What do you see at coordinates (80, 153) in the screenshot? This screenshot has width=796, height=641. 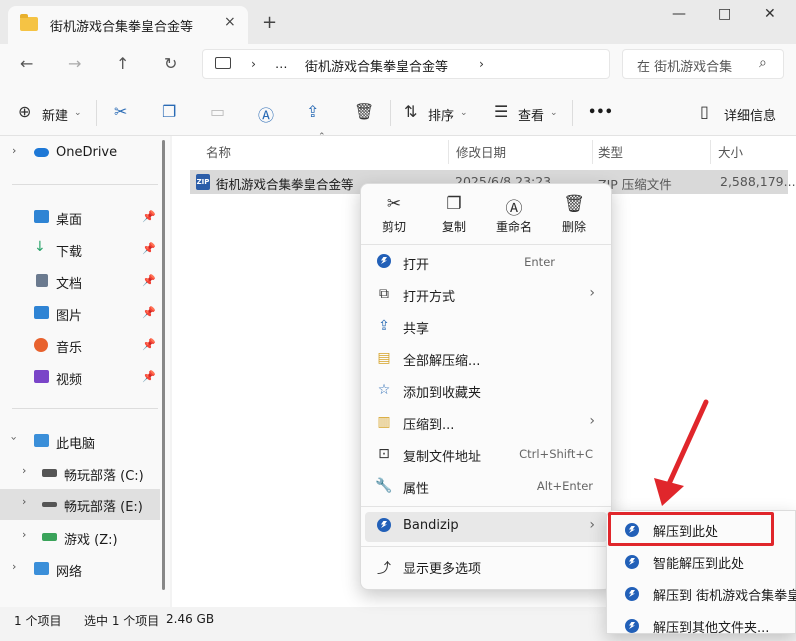 I see `sidebar-item-onedrive: › OneDrive` at bounding box center [80, 153].